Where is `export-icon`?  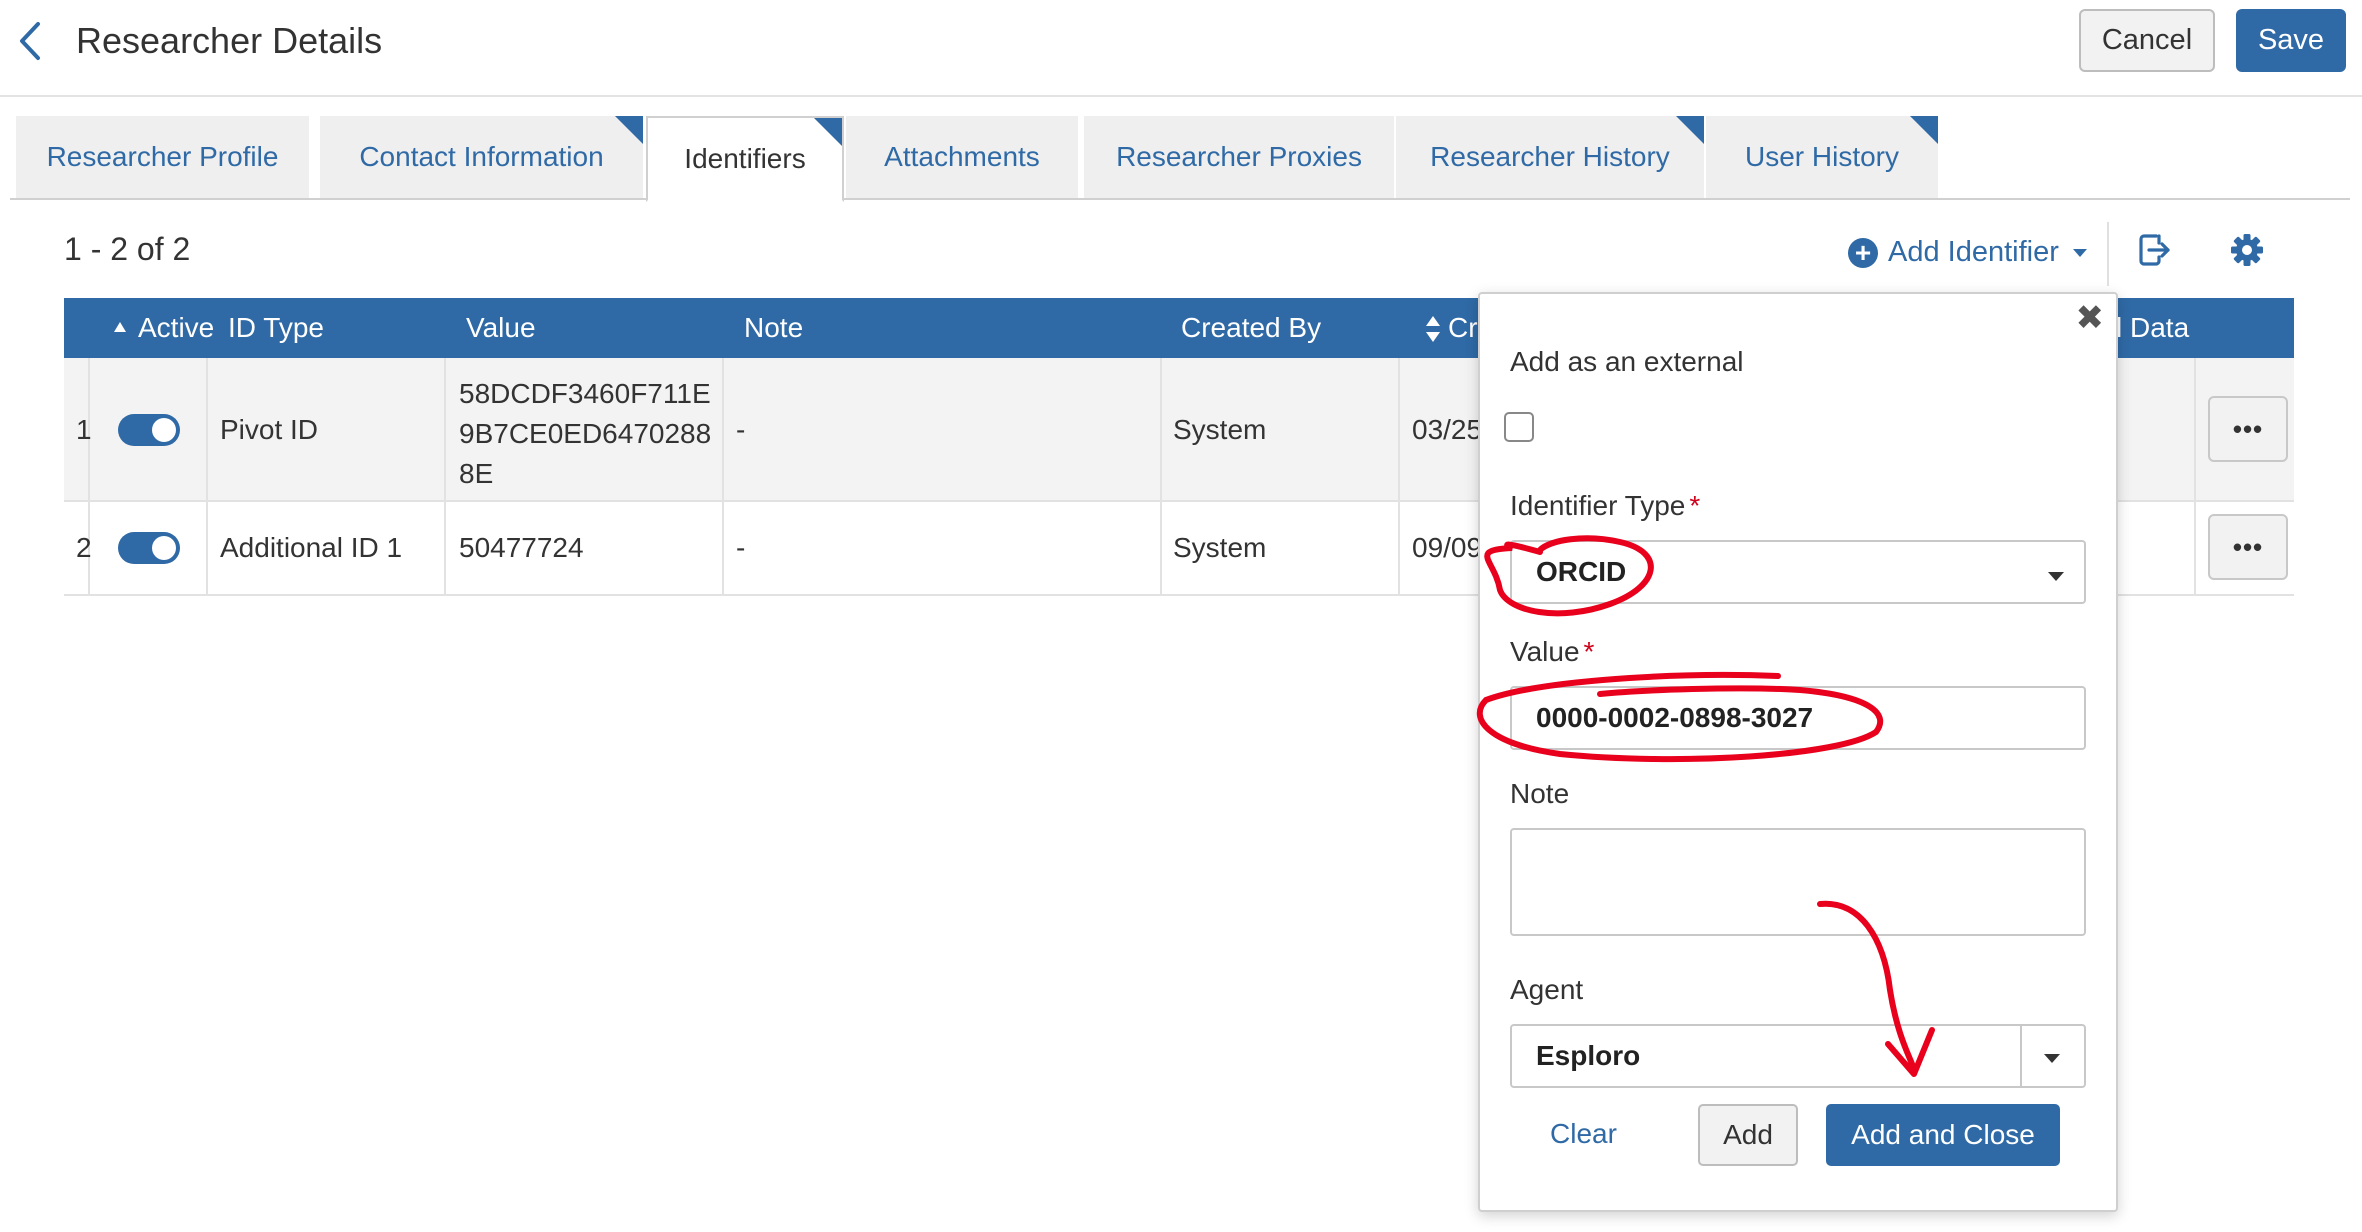 export-icon is located at coordinates (2154, 250).